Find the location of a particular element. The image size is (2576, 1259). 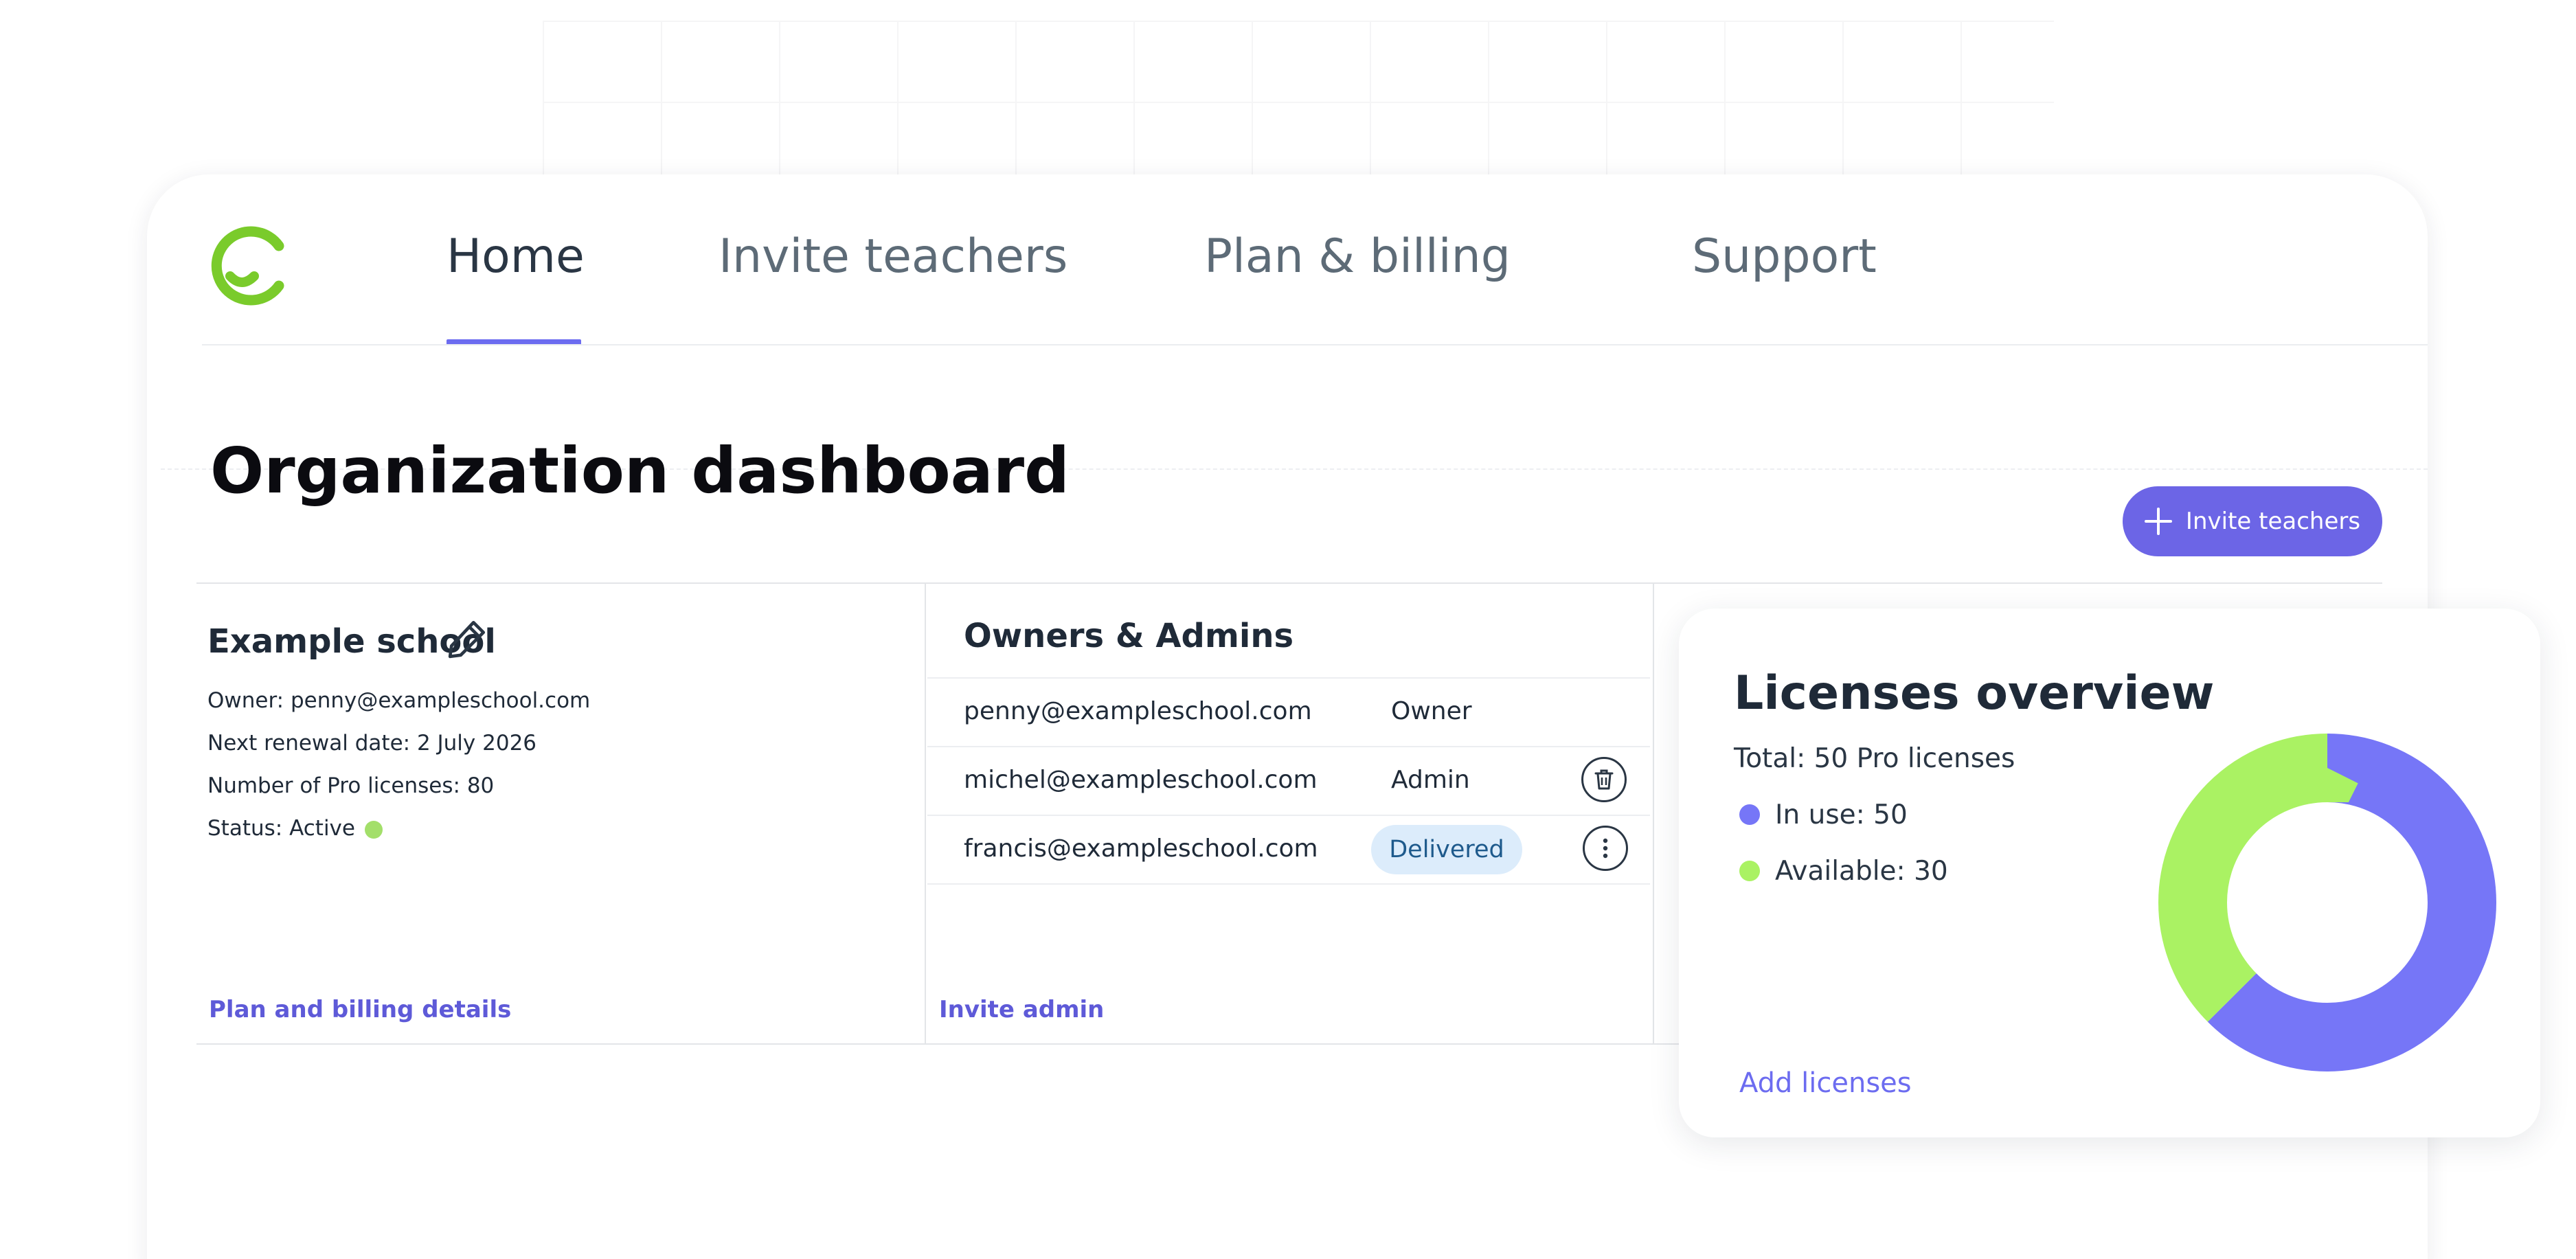

legend-in-use: In use: 50 is located at coordinates (1823, 814).